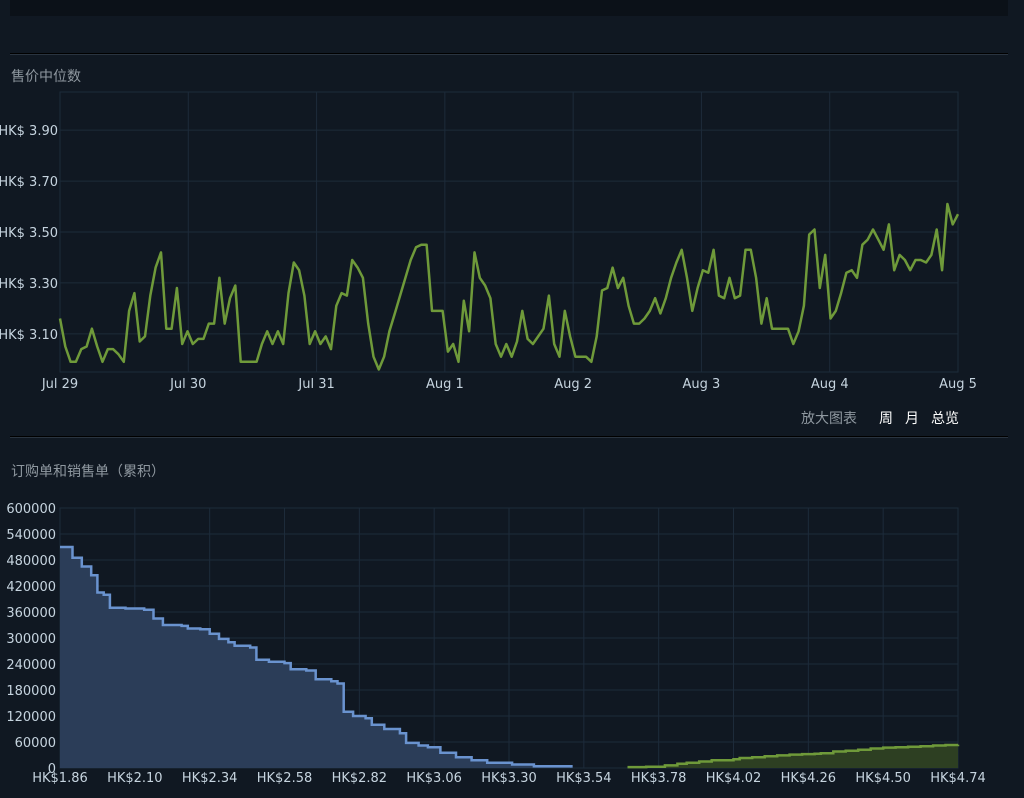 The height and width of the screenshot is (798, 1024). I want to click on top-bar, so click(509, 8).